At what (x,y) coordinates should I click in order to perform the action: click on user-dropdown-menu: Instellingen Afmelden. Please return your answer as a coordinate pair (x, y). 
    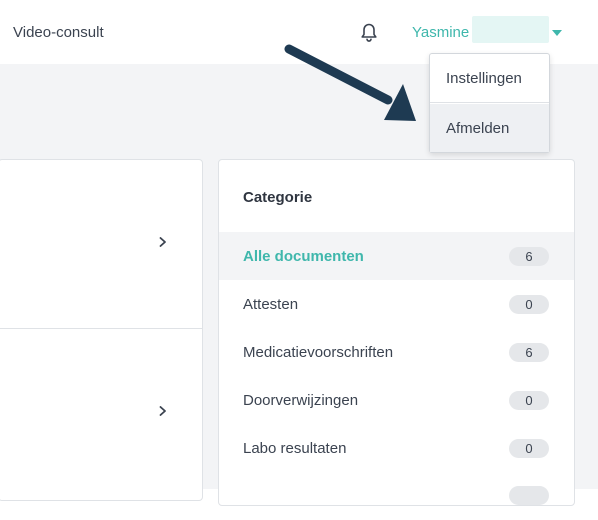
    Looking at the image, I should click on (489, 103).